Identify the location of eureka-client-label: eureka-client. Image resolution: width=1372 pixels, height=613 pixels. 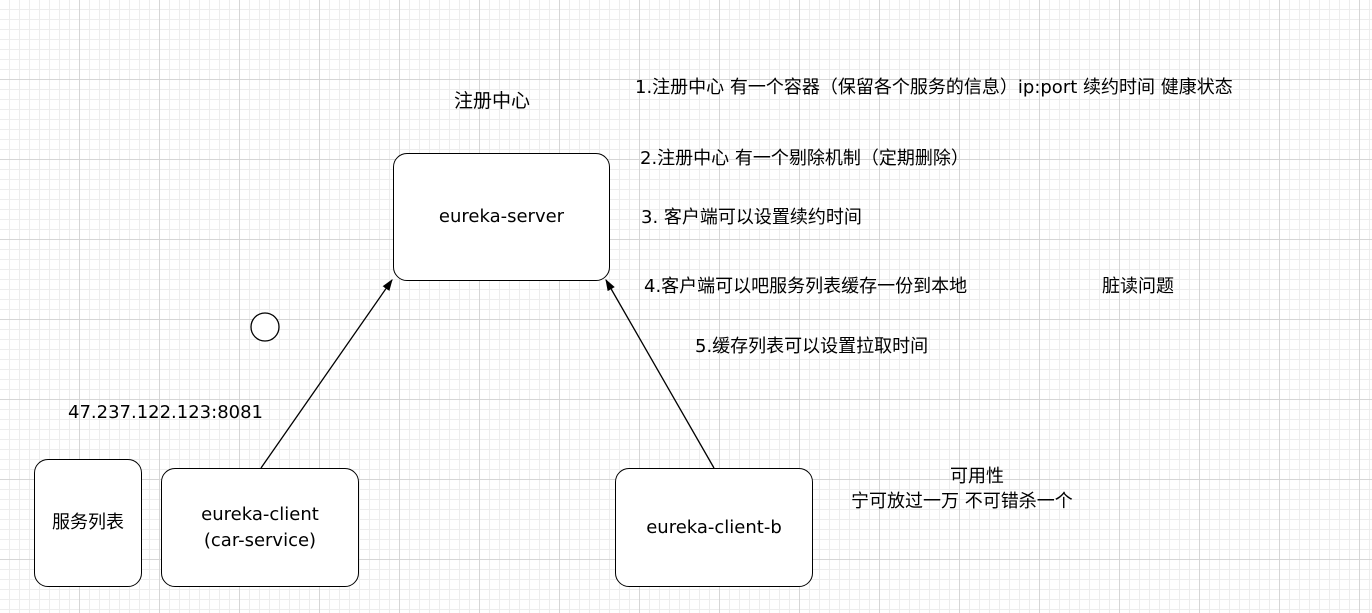
(260, 514).